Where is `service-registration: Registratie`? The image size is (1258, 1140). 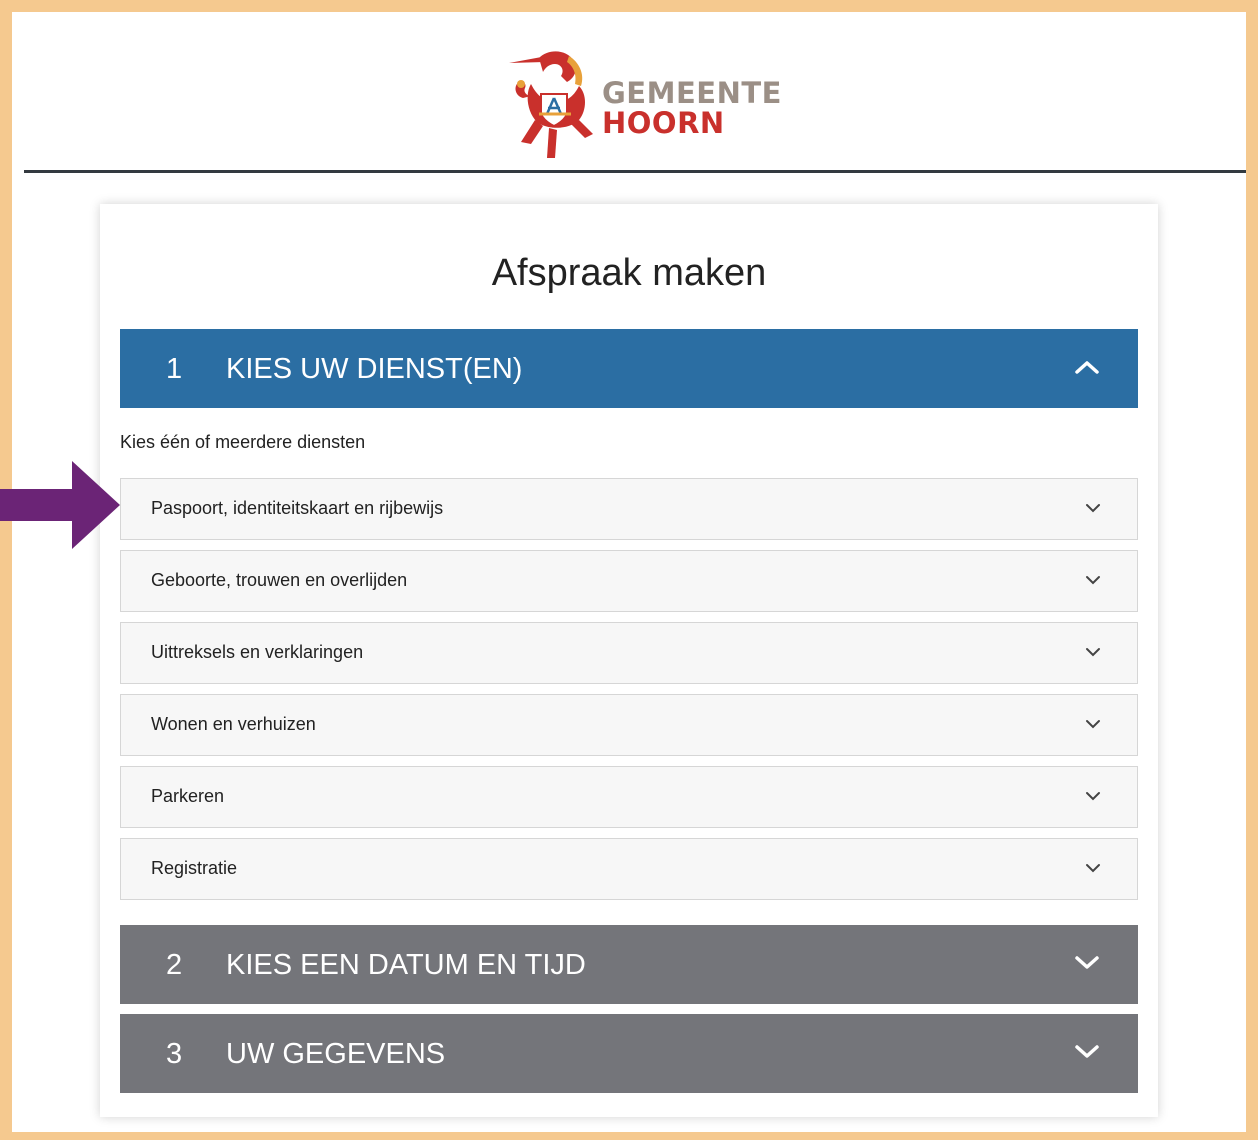 service-registration: Registratie is located at coordinates (629, 869).